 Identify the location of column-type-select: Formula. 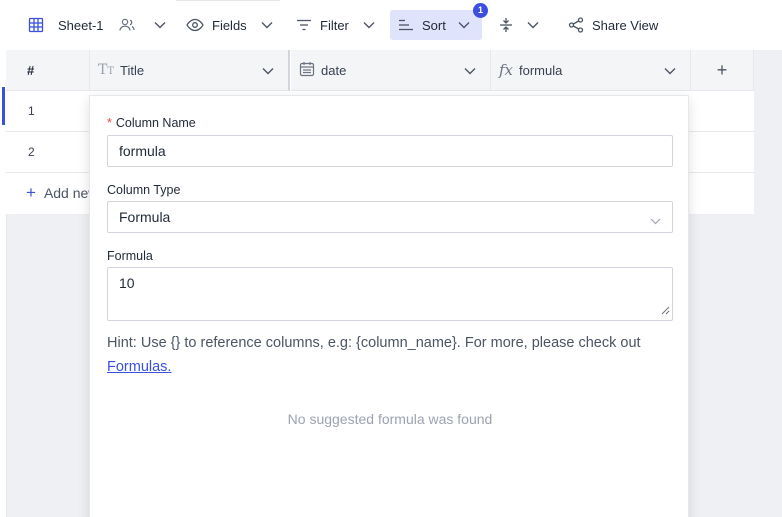
(390, 217).